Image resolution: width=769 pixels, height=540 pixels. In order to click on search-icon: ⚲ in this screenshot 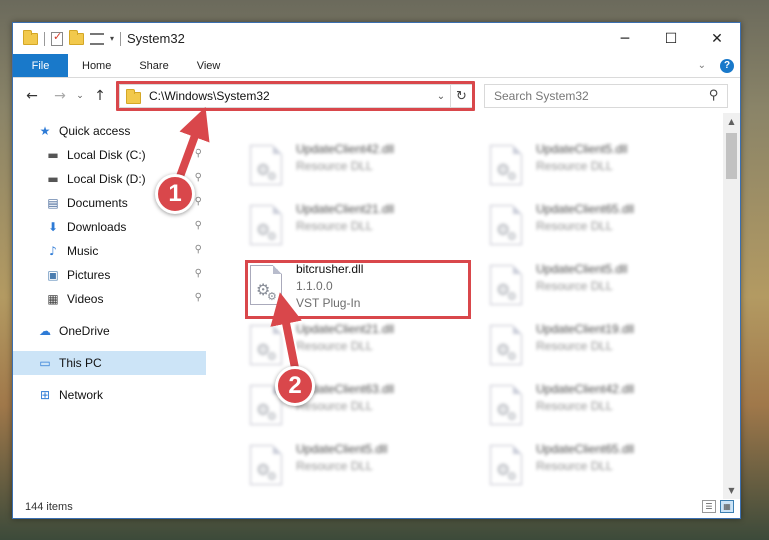, I will do `click(714, 95)`.